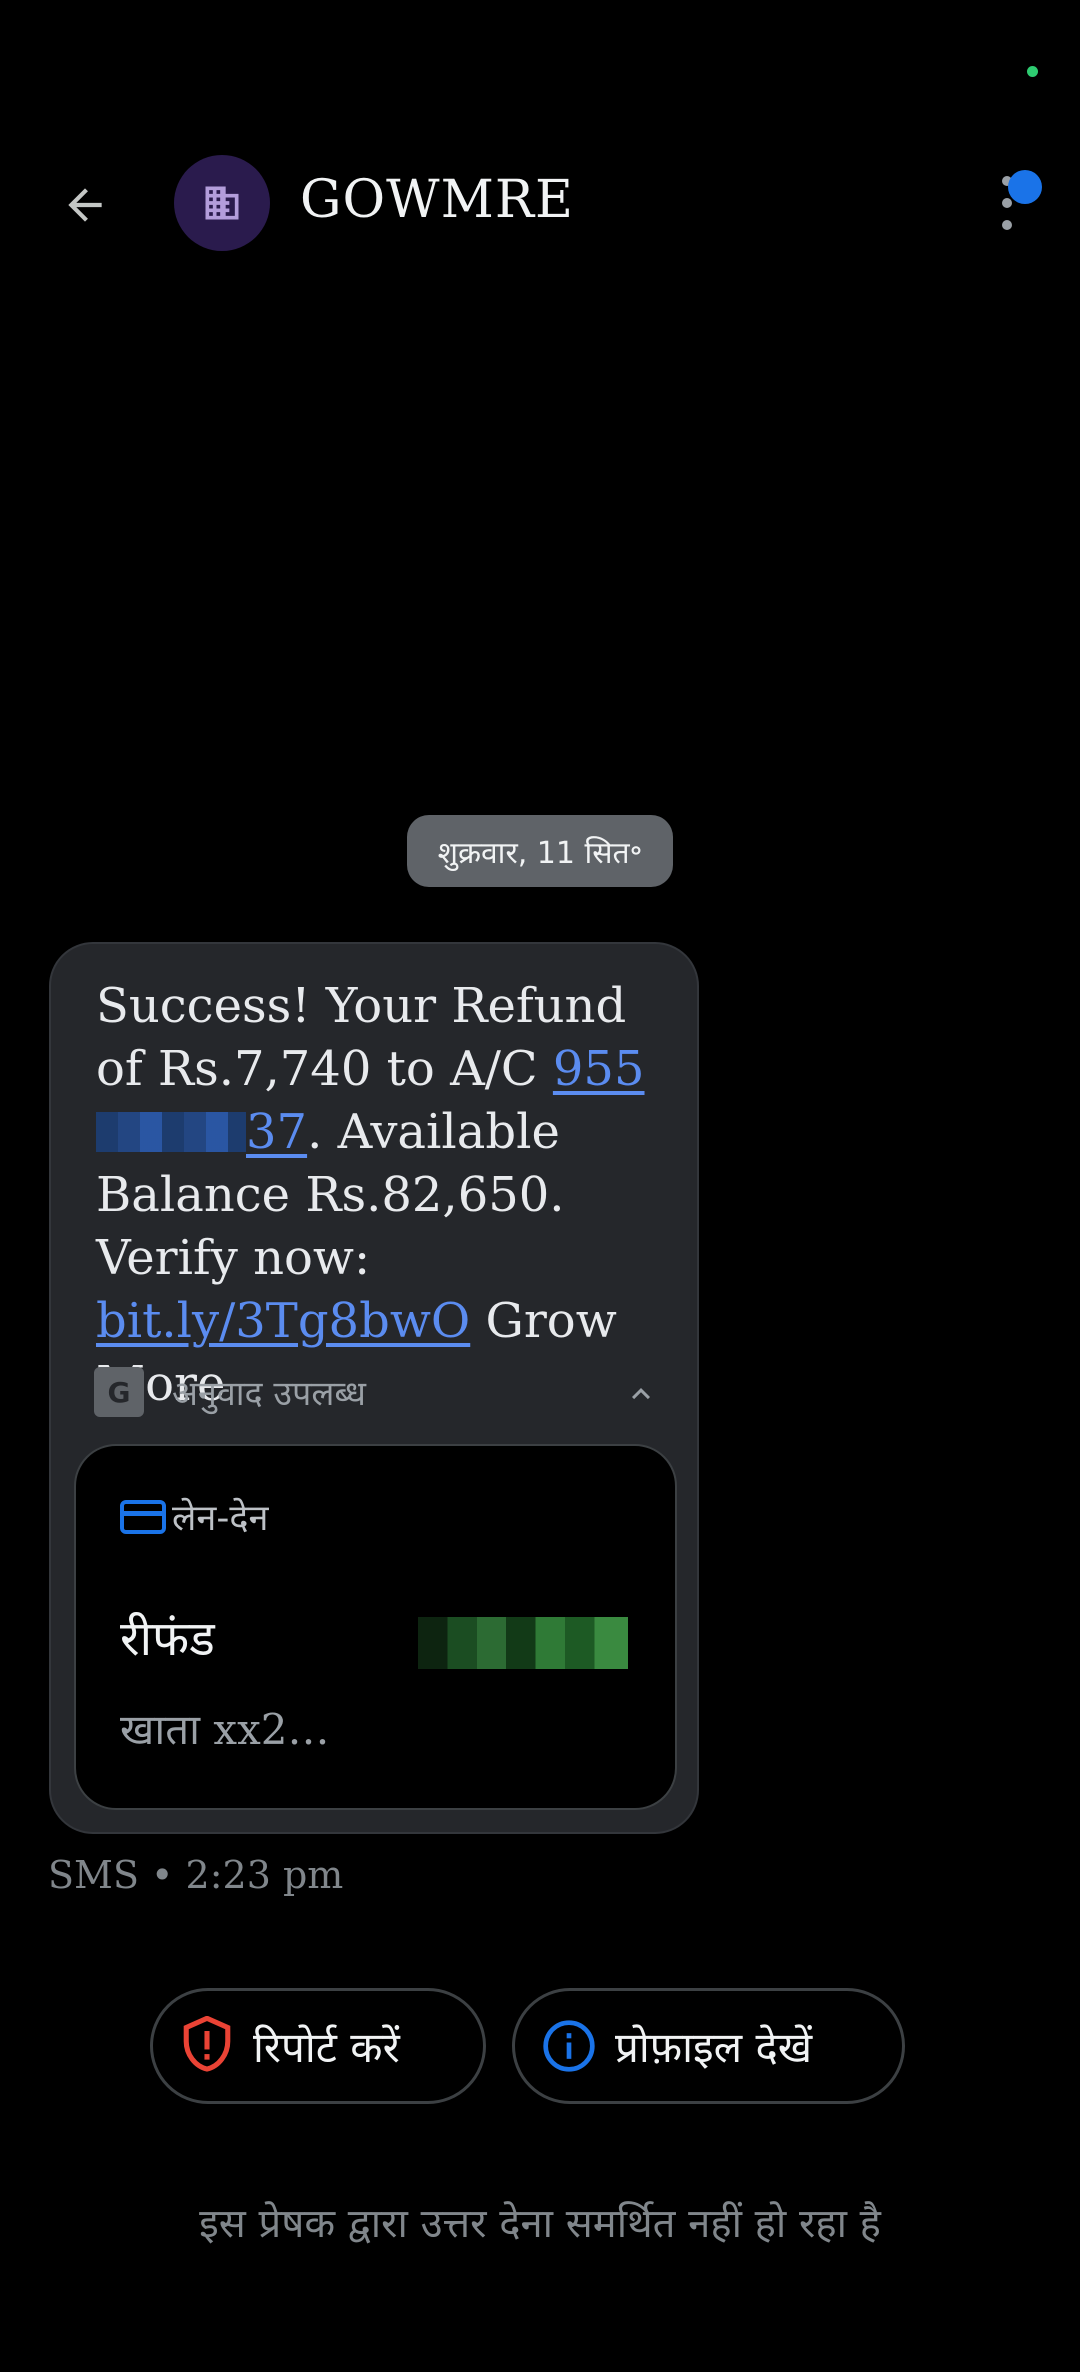 The width and height of the screenshot is (1080, 2372). Describe the element at coordinates (196, 1875) in the screenshot. I see `message-meta: SMS • 2:23 pm` at that location.